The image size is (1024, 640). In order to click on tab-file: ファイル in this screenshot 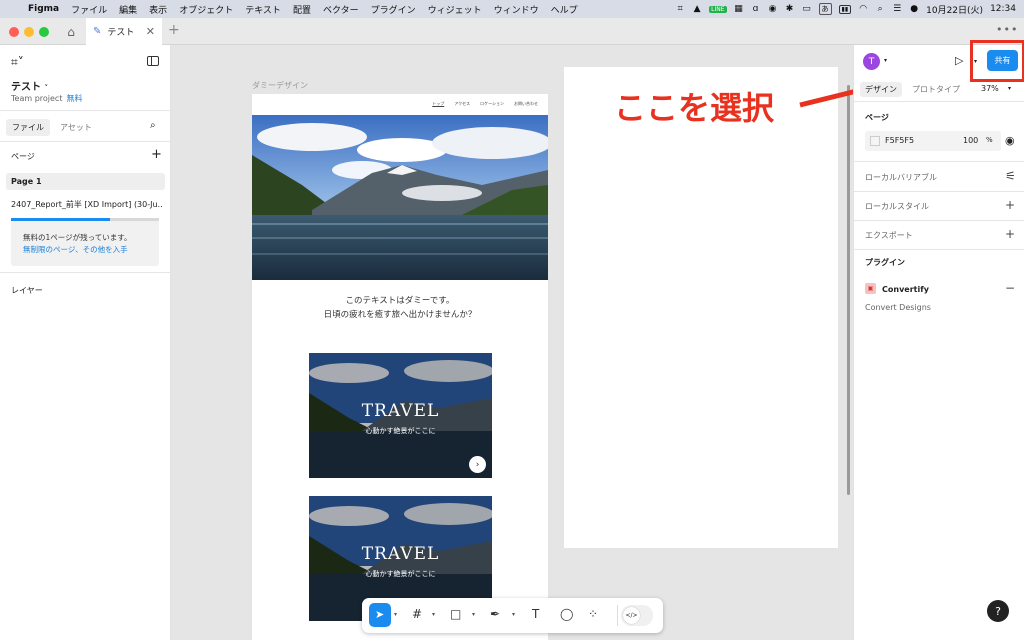, I will do `click(28, 127)`.